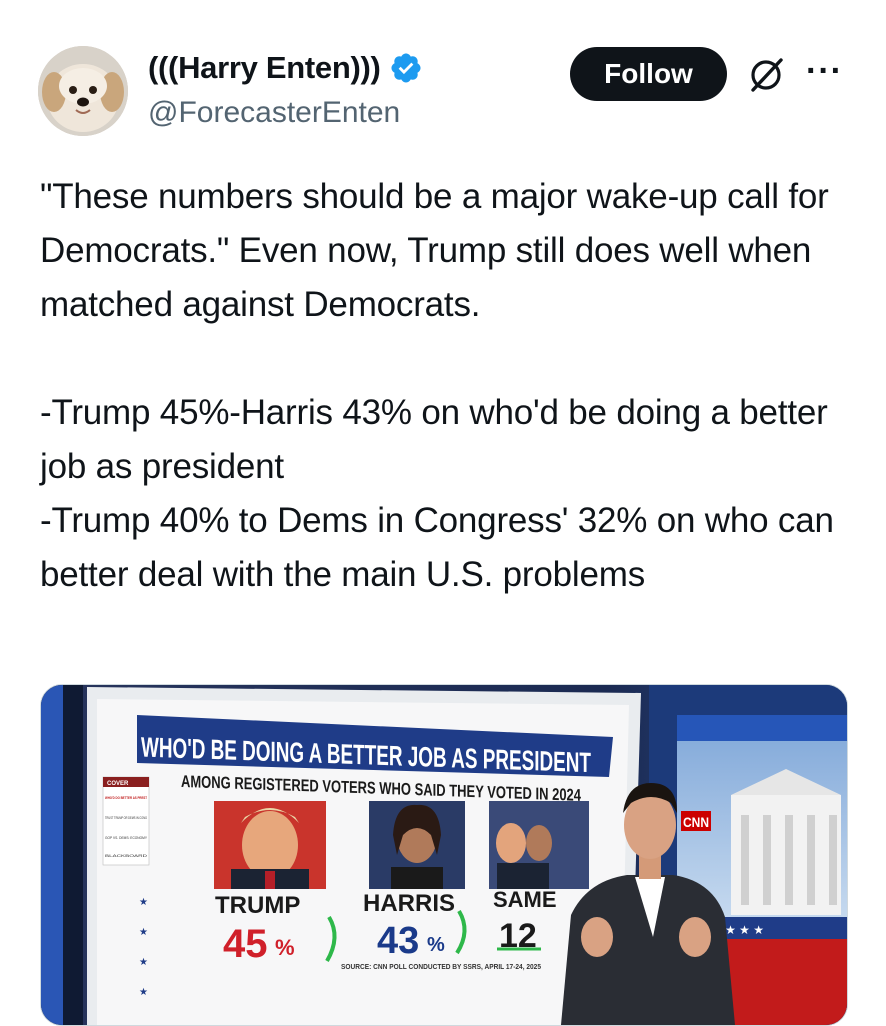  I want to click on screen-menu-item-economy: GOP VS. DEMS: ECONOMY, so click(126, 837).